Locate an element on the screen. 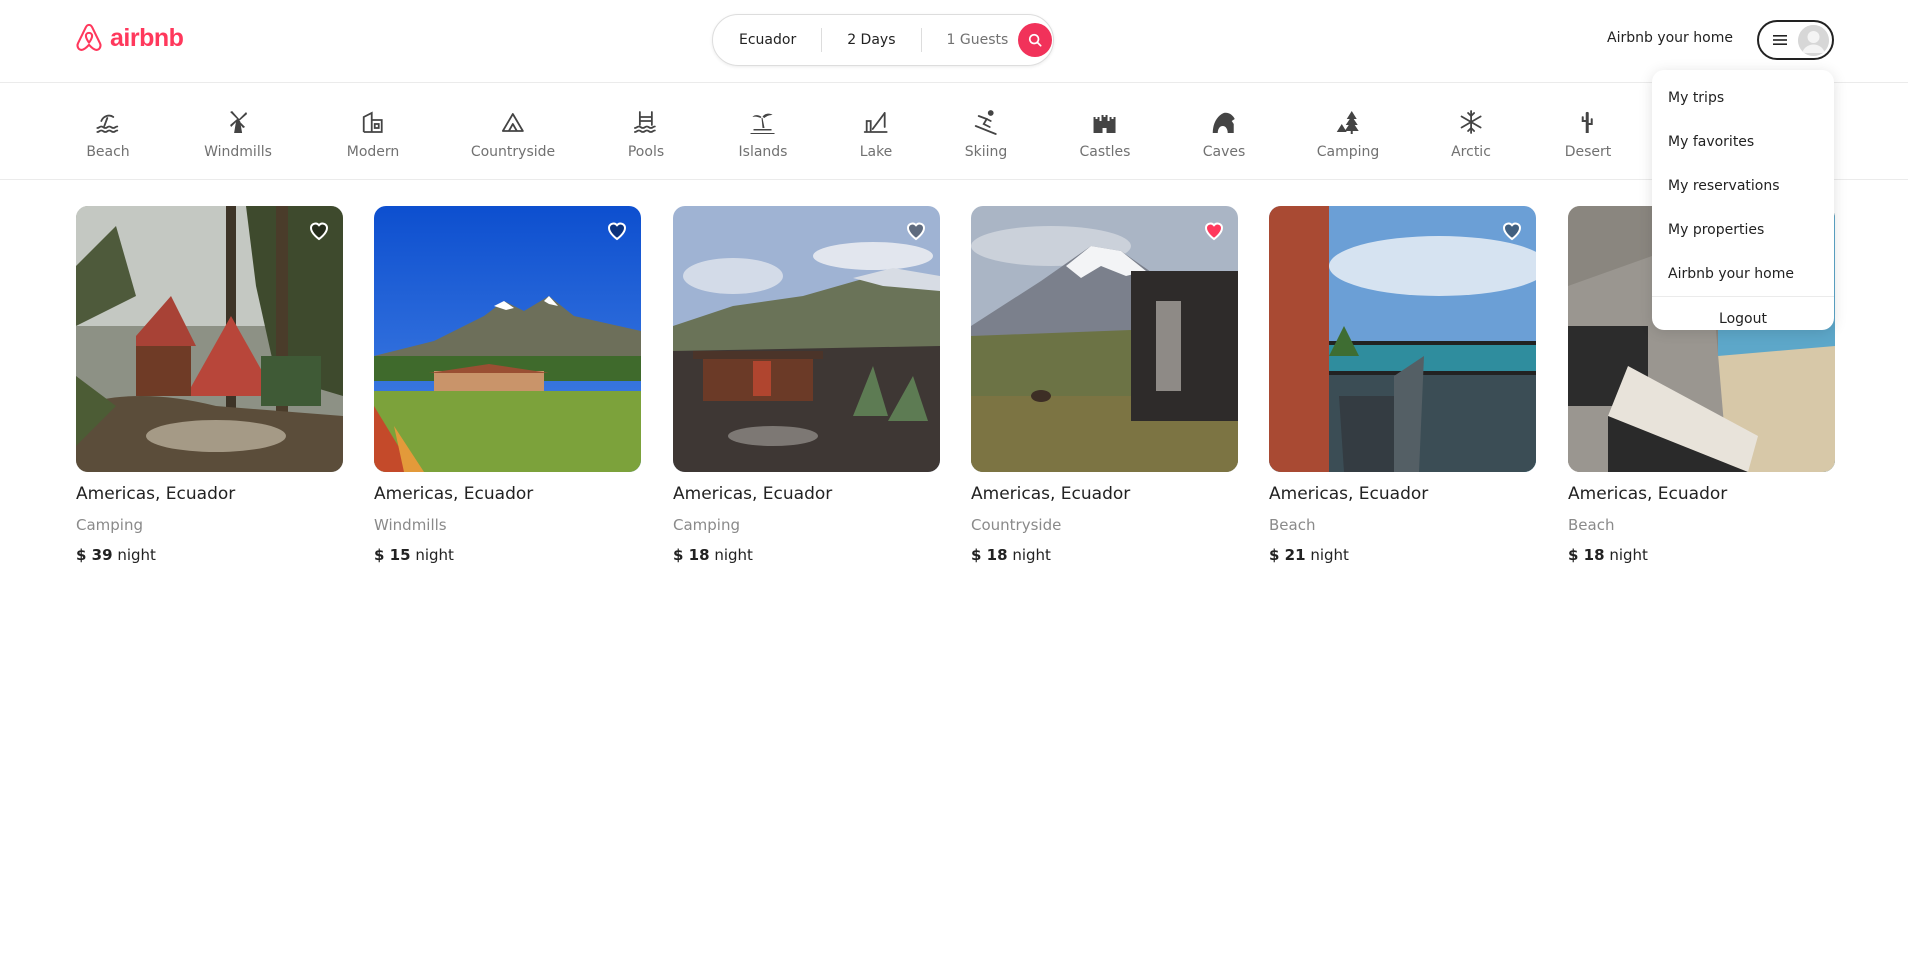 Image resolution: width=1908 pixels, height=965 pixels. modern-icon is located at coordinates (373, 122).